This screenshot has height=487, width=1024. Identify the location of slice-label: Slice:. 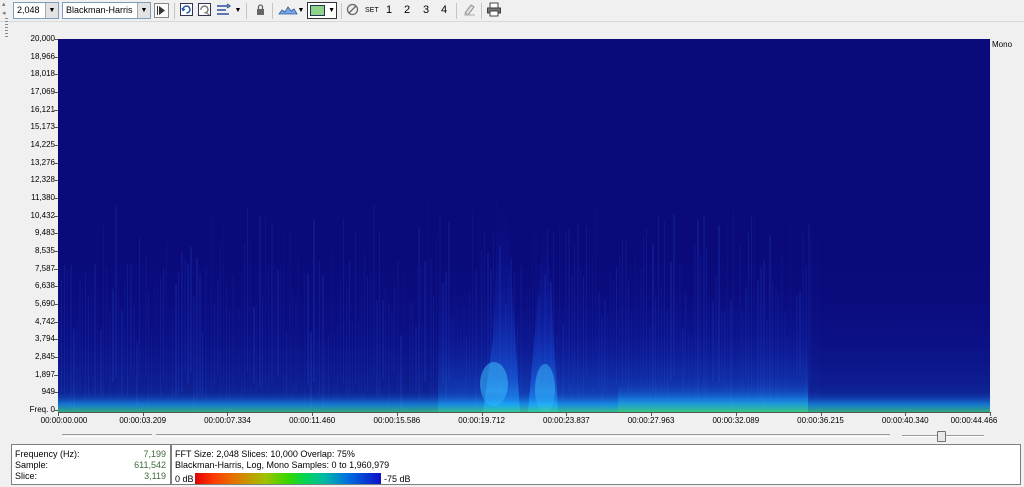
(26, 476).